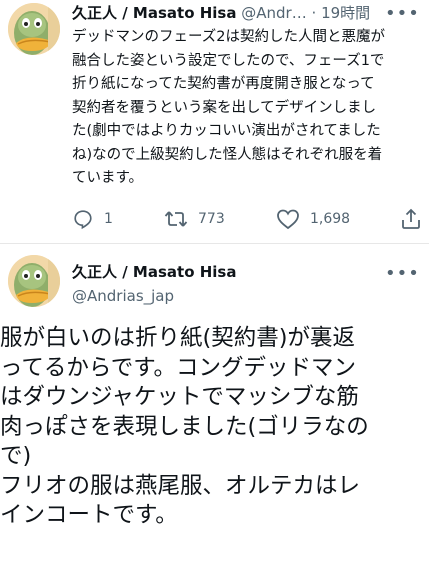 The width and height of the screenshot is (429, 571). I want to click on retweet-icon, so click(176, 219).